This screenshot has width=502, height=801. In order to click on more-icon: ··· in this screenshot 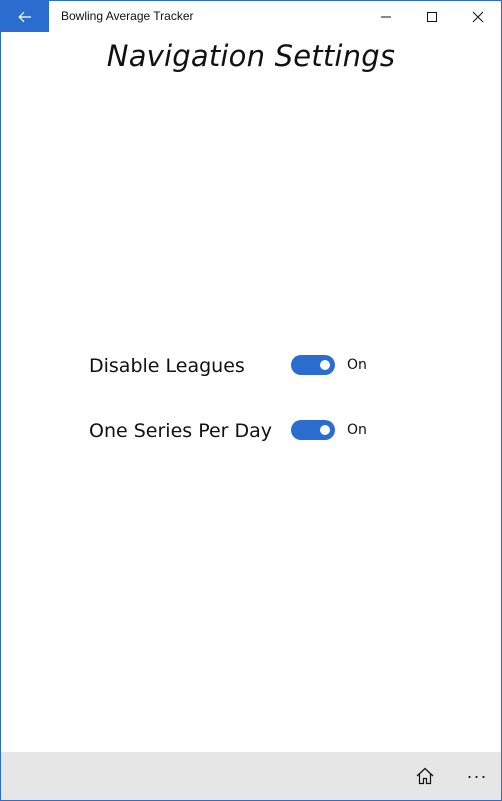, I will do `click(477, 775)`.